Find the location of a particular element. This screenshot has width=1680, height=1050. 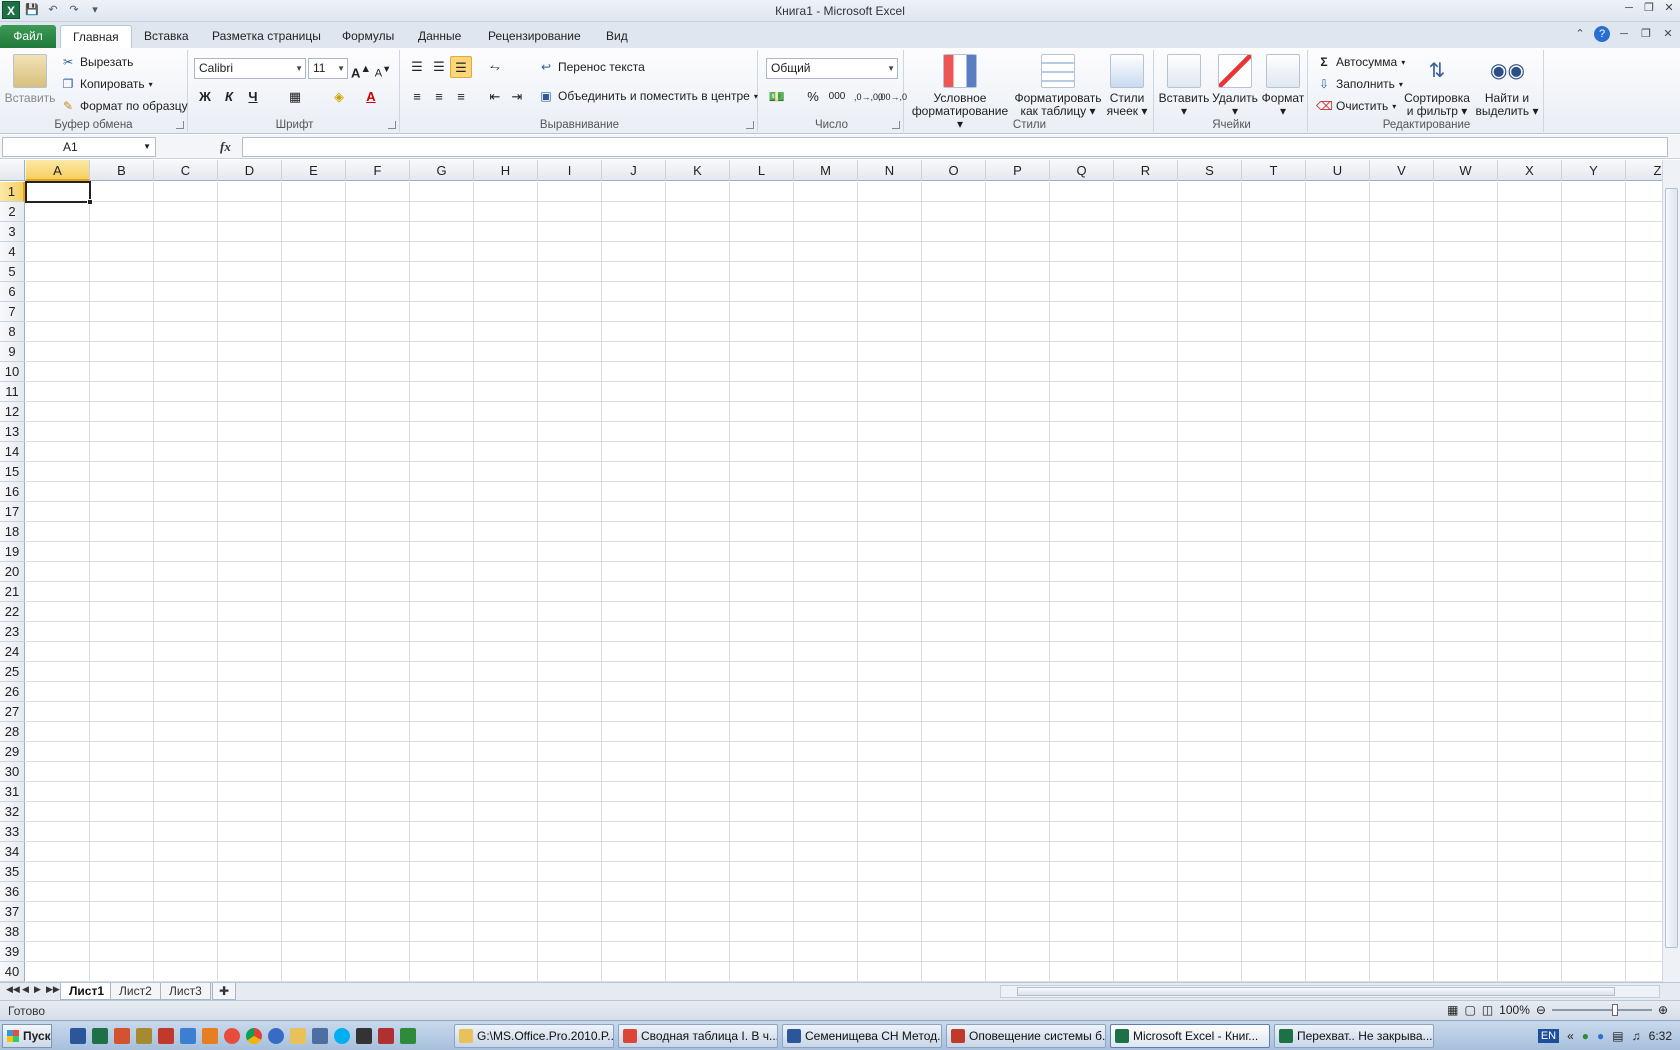

horizontal-scroll-thumb is located at coordinates (1316, 991).